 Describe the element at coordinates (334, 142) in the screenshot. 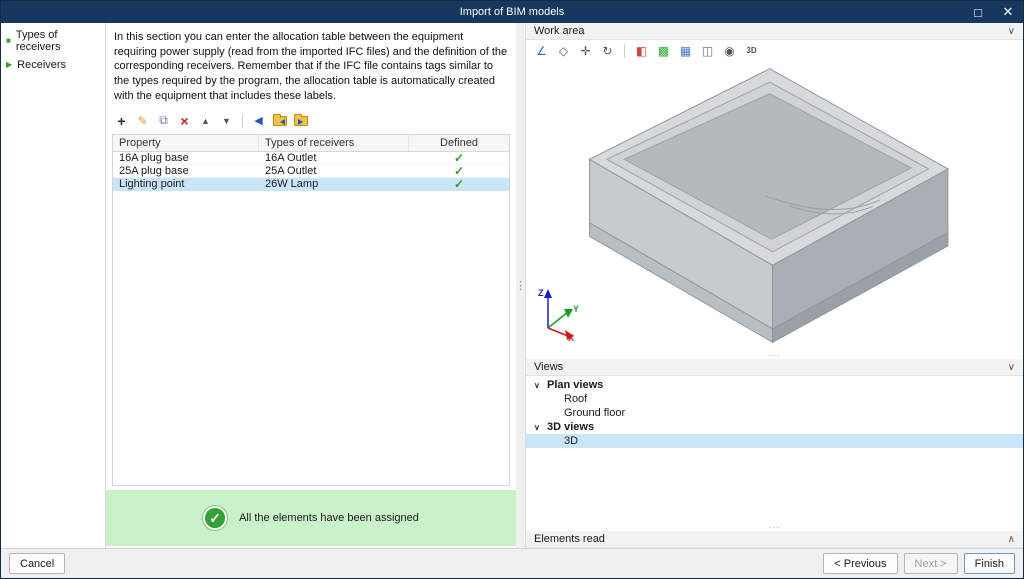

I see `column-header-types: Types of receivers` at that location.